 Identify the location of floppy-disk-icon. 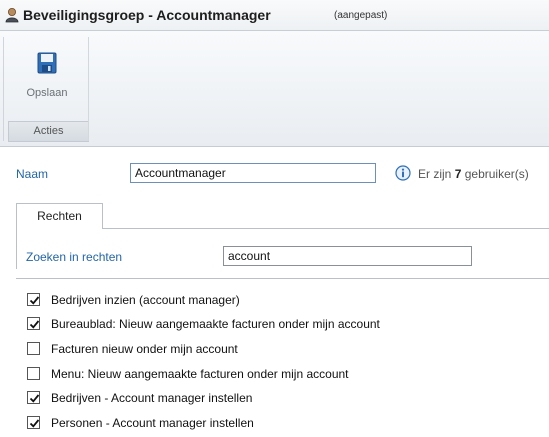
(47, 63).